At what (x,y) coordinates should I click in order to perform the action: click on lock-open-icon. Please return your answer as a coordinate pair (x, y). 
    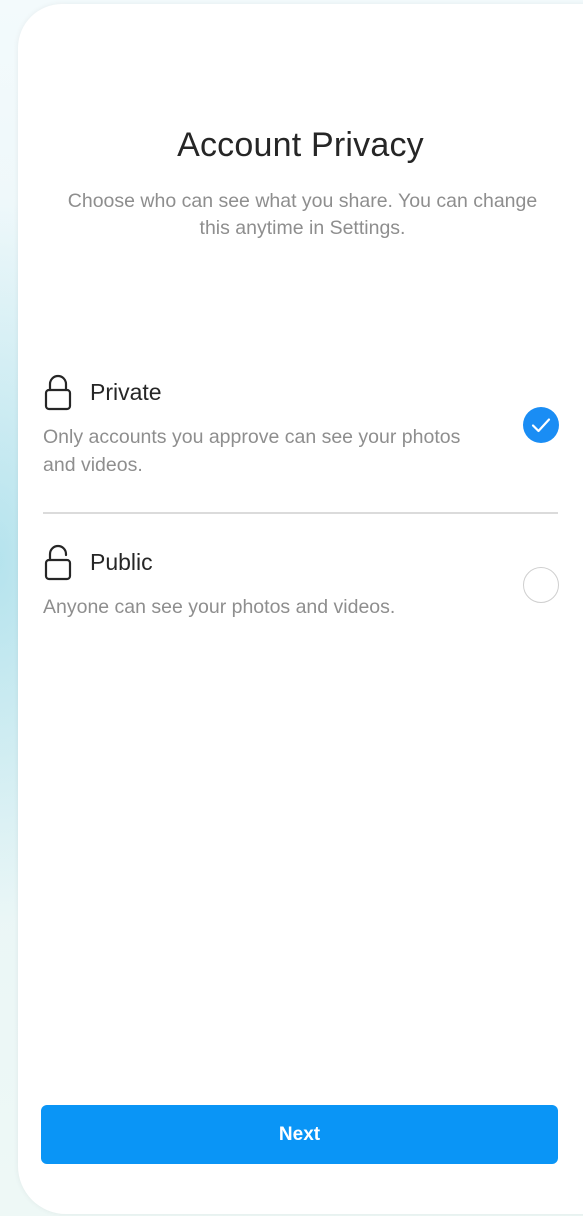
    Looking at the image, I should click on (58, 562).